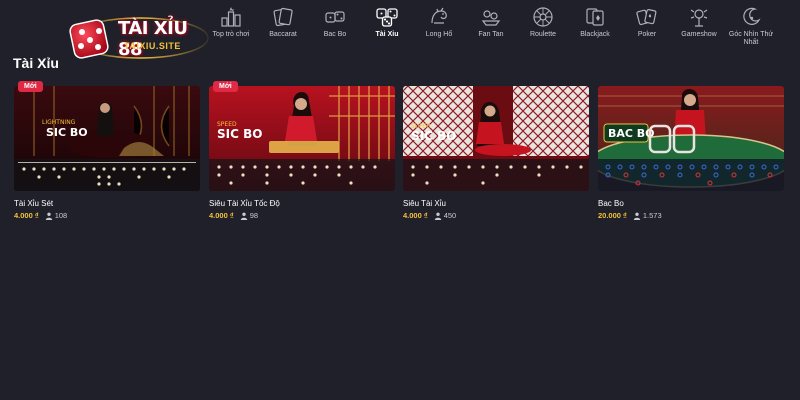 This screenshot has width=800, height=400. I want to click on roulette-icon, so click(543, 17).